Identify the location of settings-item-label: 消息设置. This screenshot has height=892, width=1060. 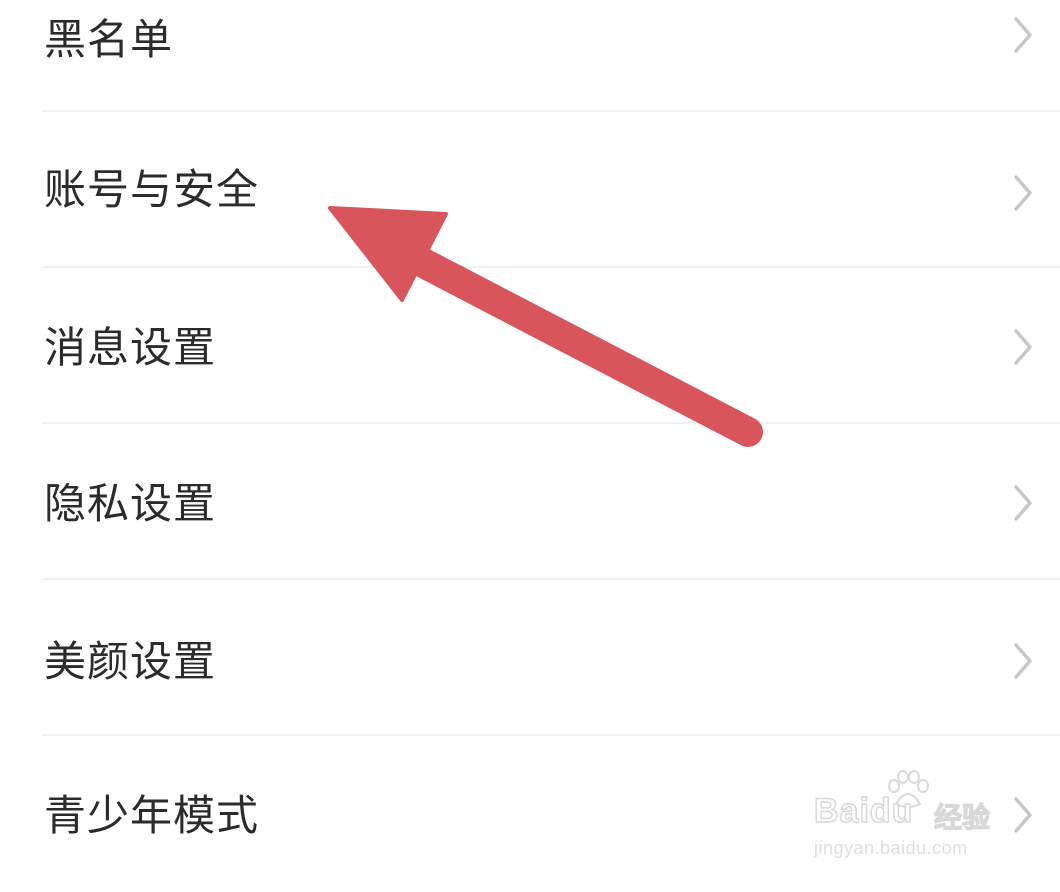
(130, 347).